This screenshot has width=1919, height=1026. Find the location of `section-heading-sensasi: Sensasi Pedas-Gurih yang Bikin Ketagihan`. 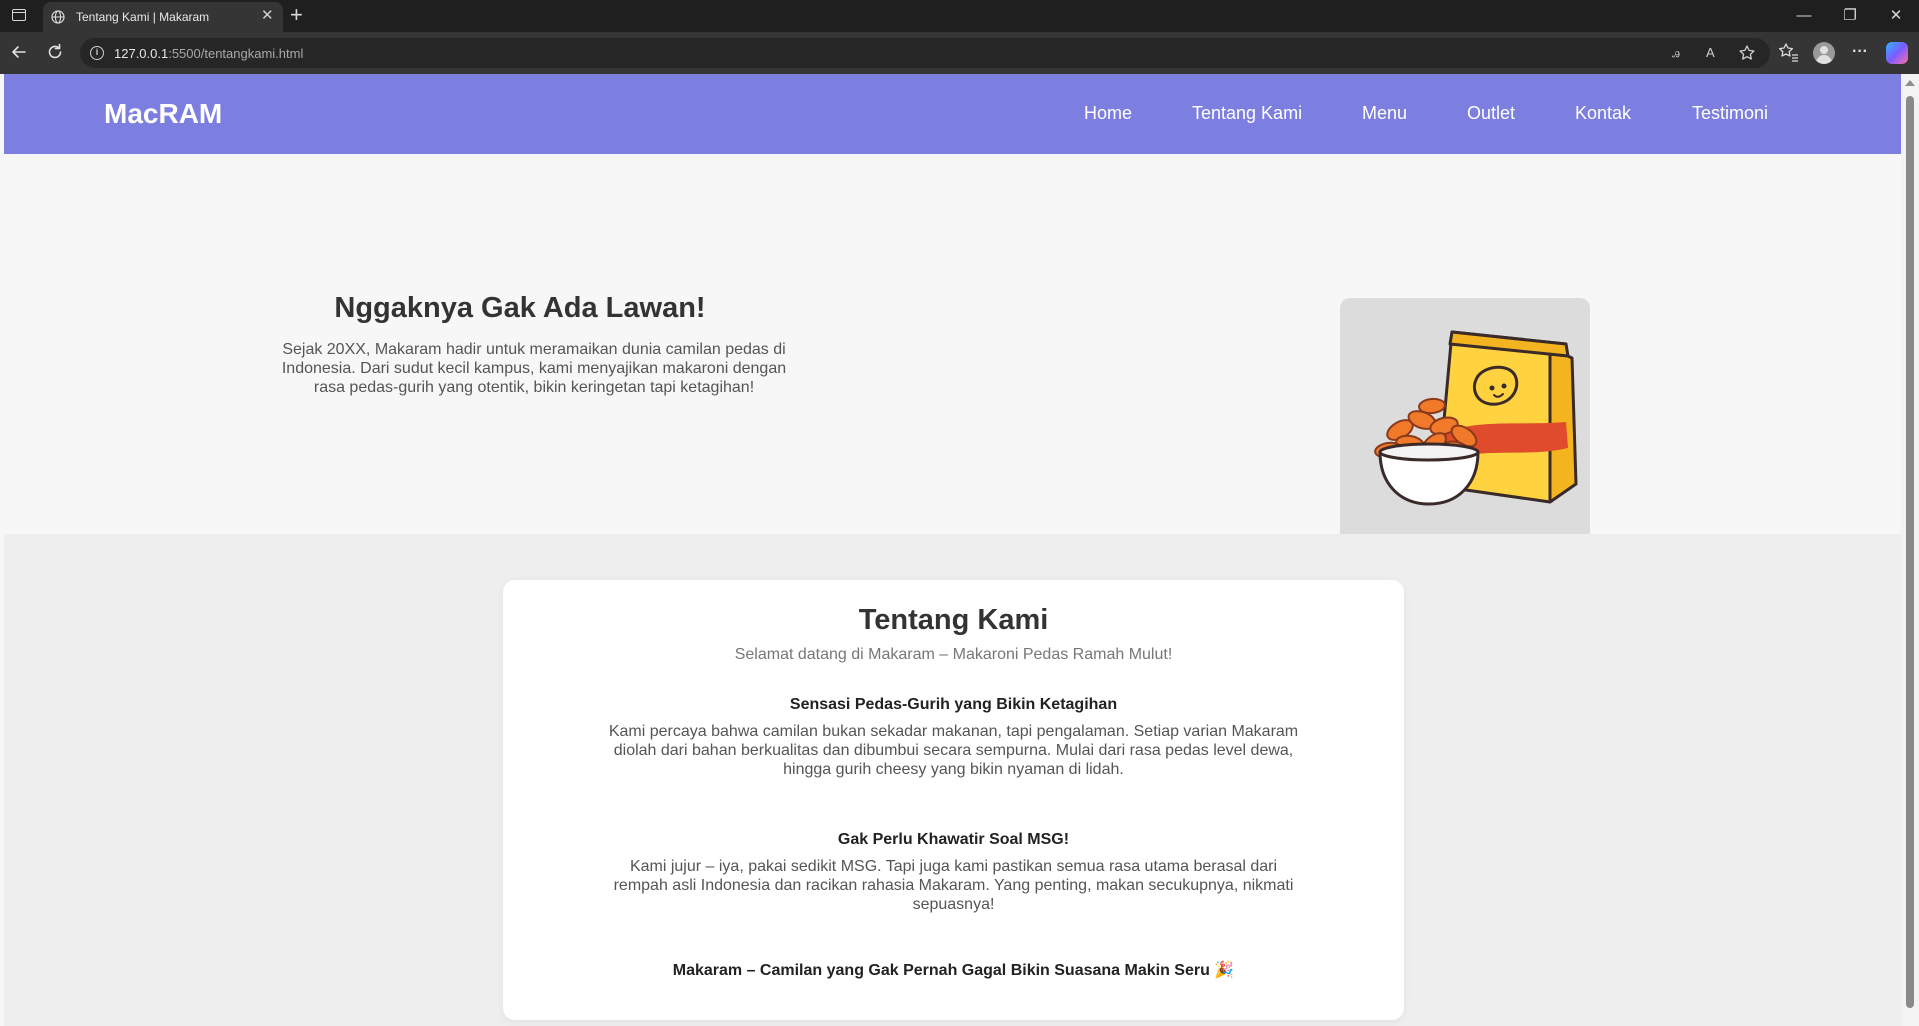

section-heading-sensasi: Sensasi Pedas-Gurih yang Bikin Ketagihan is located at coordinates (953, 704).